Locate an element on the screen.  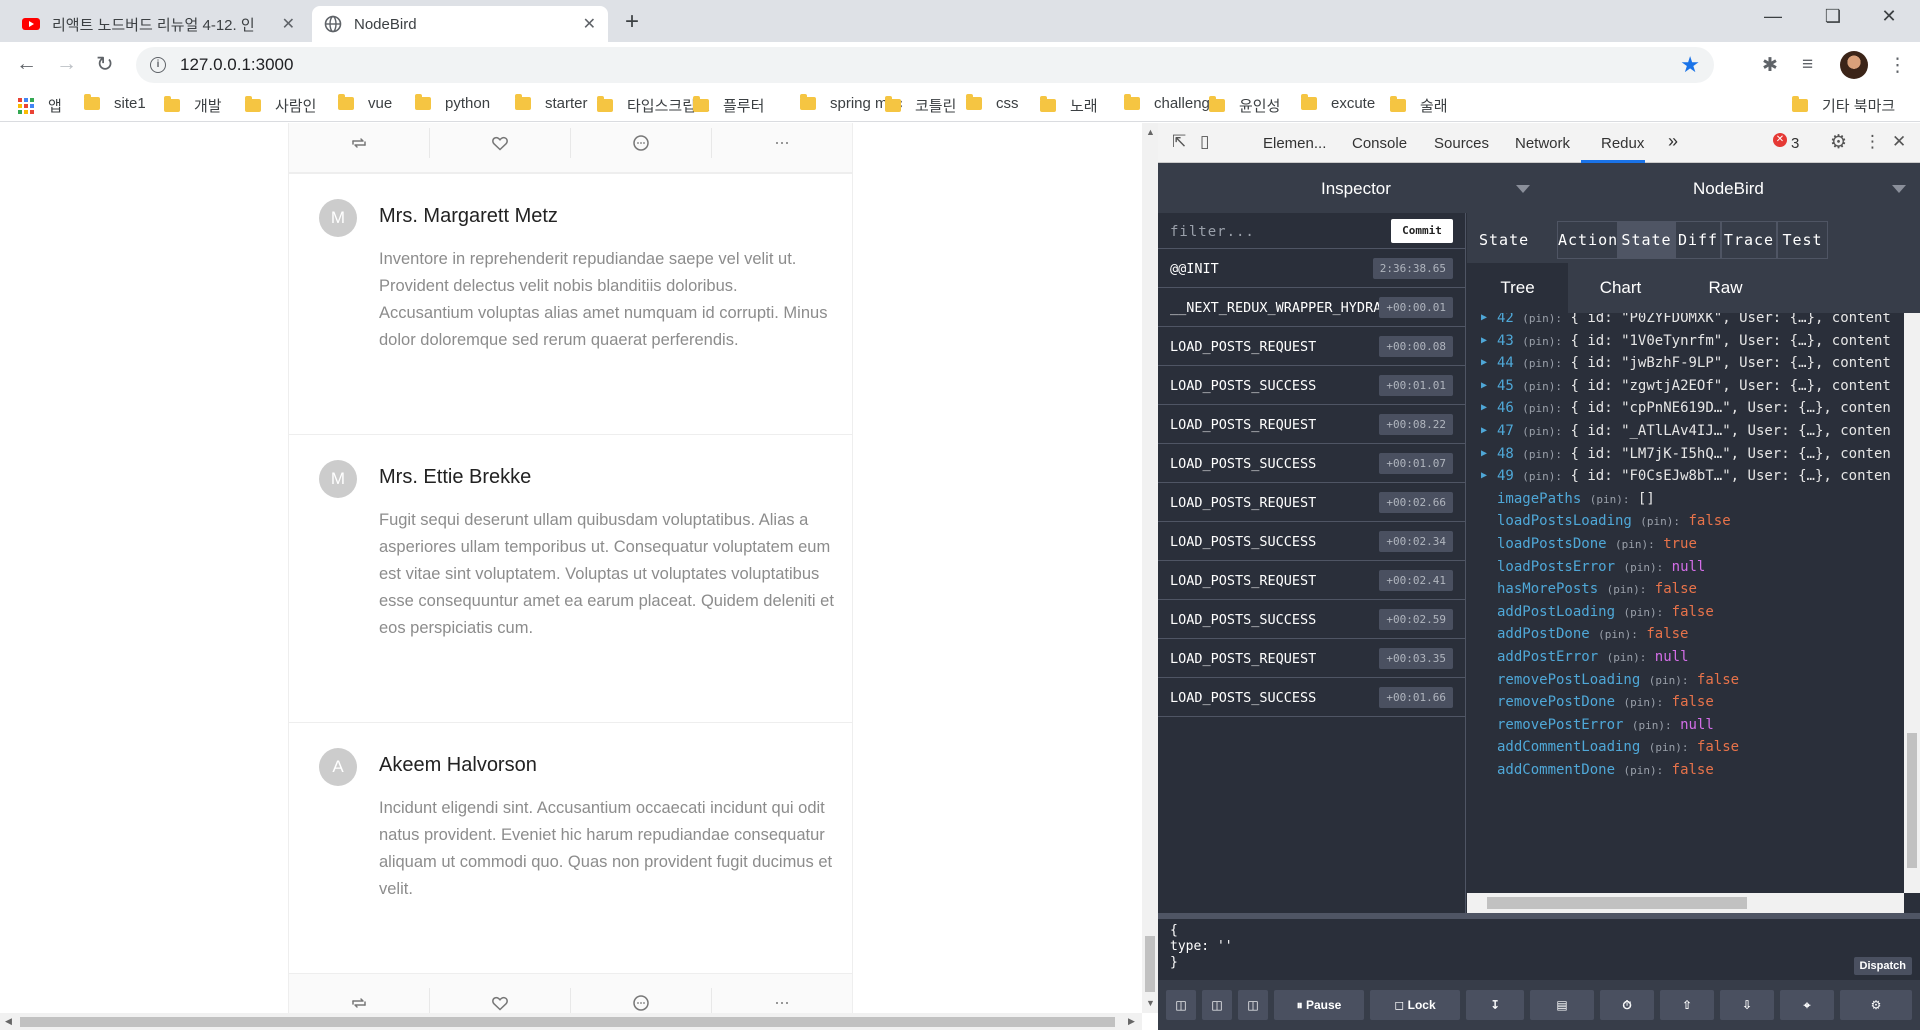
commit-button: Commit is located at coordinates (1422, 231).